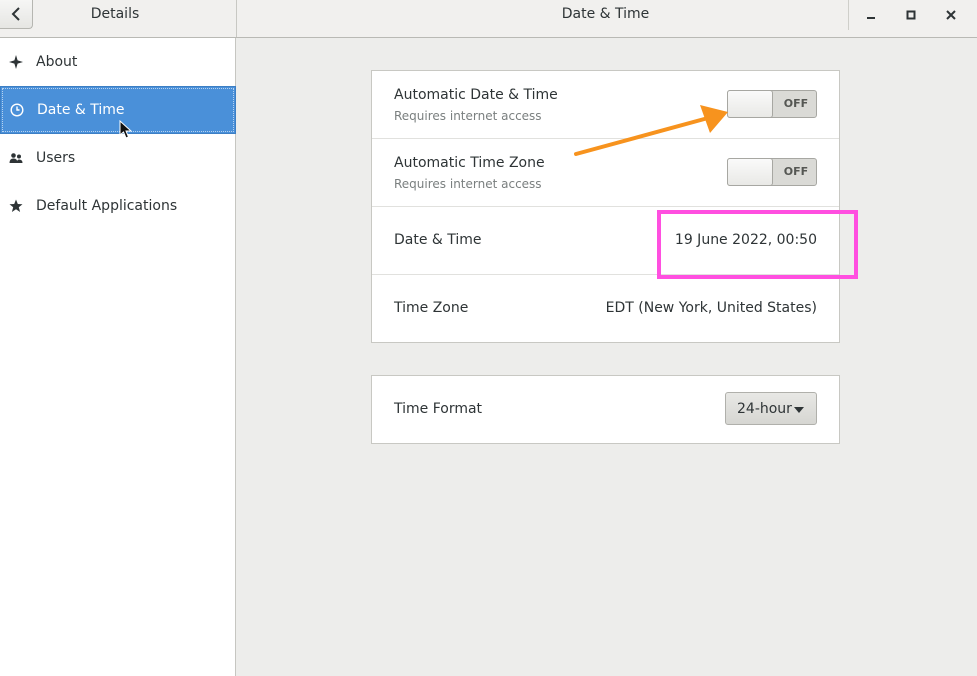 The height and width of the screenshot is (676, 977). I want to click on sidebar-item-label: Users, so click(56, 158).